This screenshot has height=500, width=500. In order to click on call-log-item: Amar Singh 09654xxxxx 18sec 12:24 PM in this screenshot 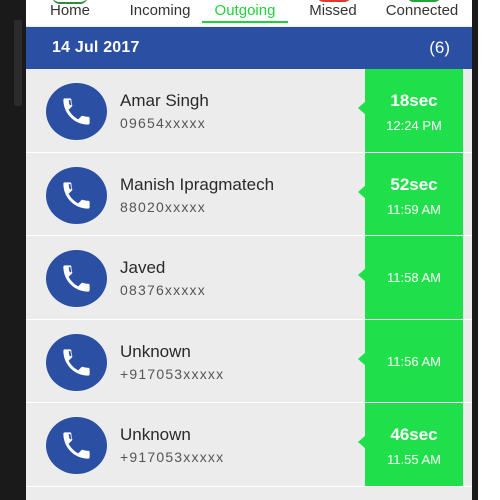, I will do `click(249, 111)`.